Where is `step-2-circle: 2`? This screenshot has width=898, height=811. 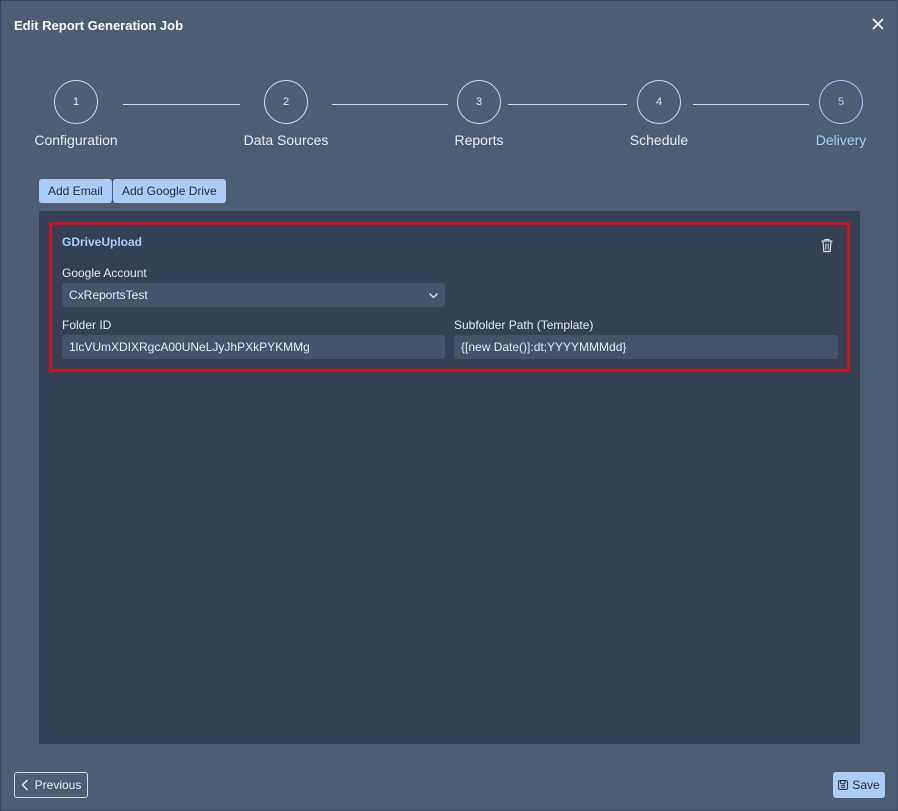 step-2-circle: 2 is located at coordinates (286, 102).